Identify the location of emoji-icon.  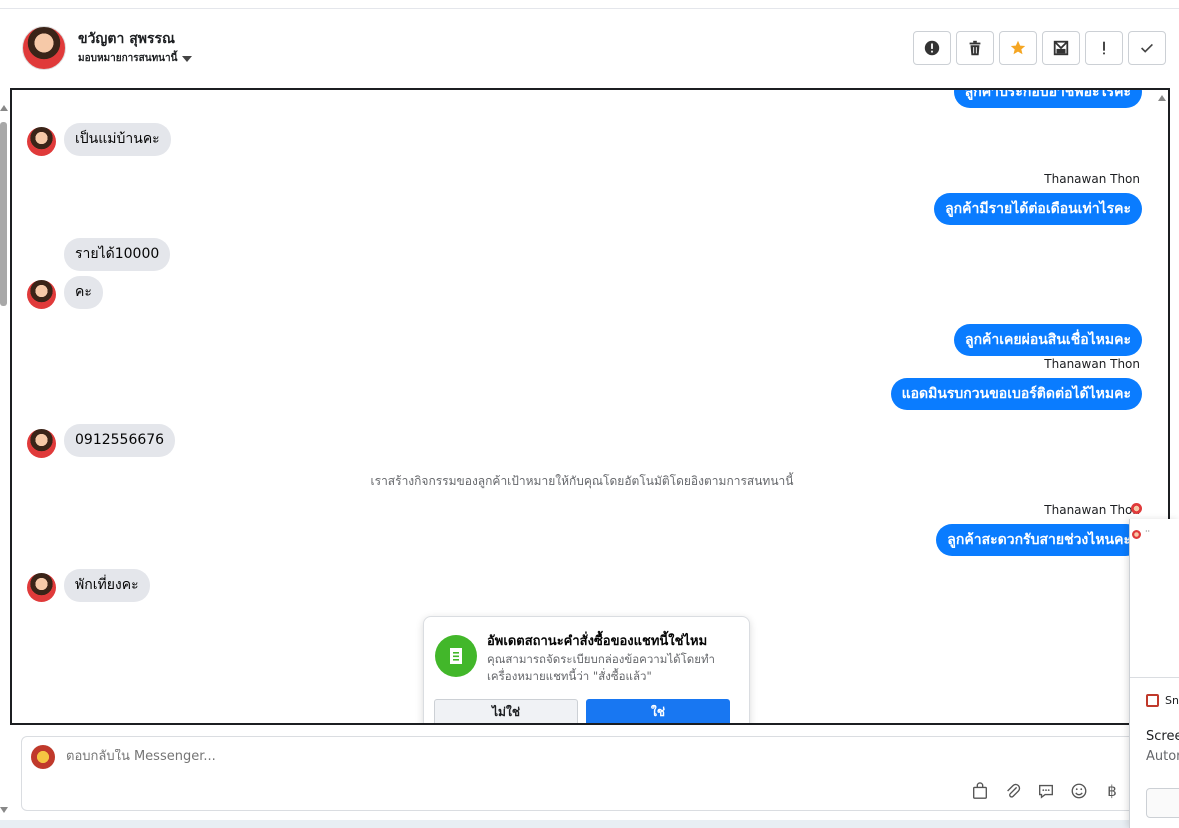
(1079, 791).